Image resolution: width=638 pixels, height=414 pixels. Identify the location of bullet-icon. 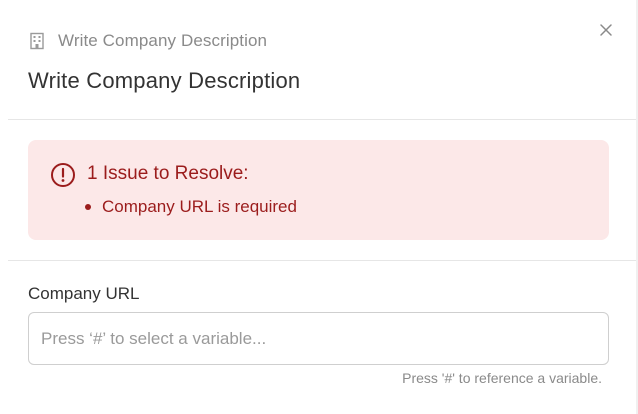
(88, 207).